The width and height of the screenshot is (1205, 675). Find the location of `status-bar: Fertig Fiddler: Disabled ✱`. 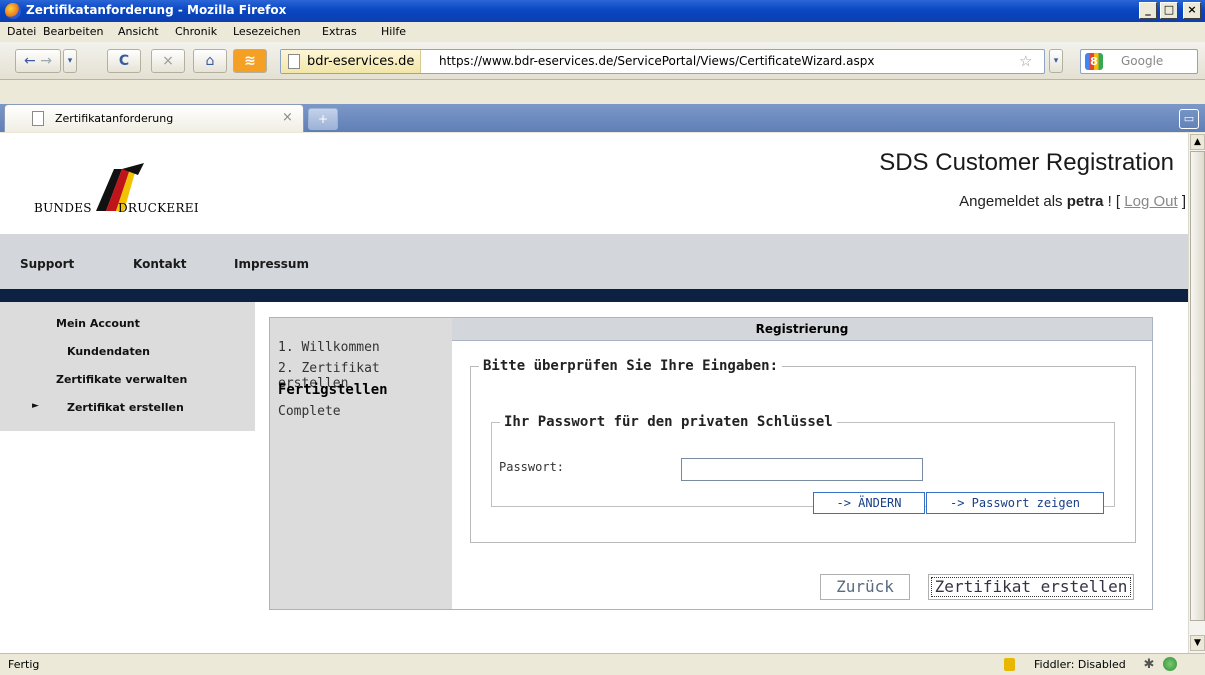

status-bar: Fertig Fiddler: Disabled ✱ is located at coordinates (602, 664).